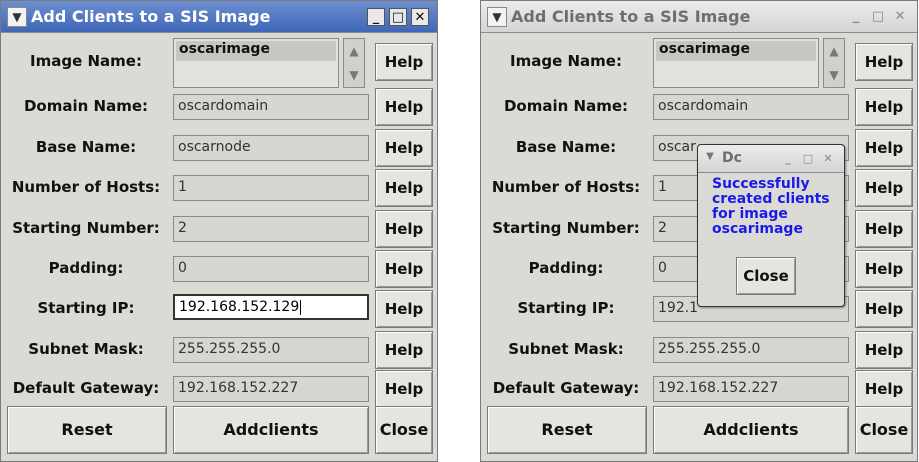 This screenshot has height=462, width=919. What do you see at coordinates (732, 158) in the screenshot?
I see `dialog-title: Dc` at bounding box center [732, 158].